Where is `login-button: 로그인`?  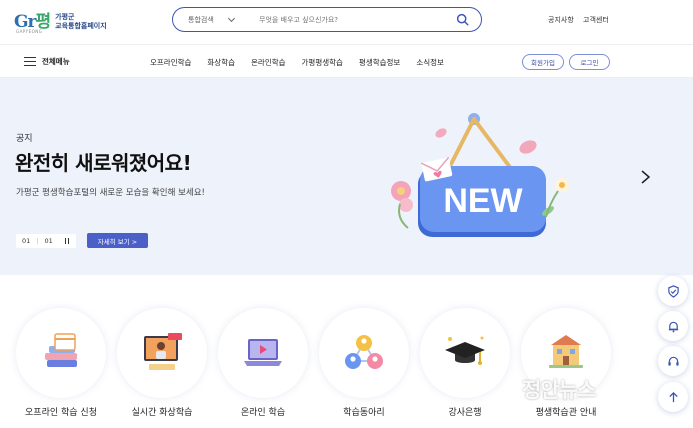
login-button: 로그인 is located at coordinates (589, 62).